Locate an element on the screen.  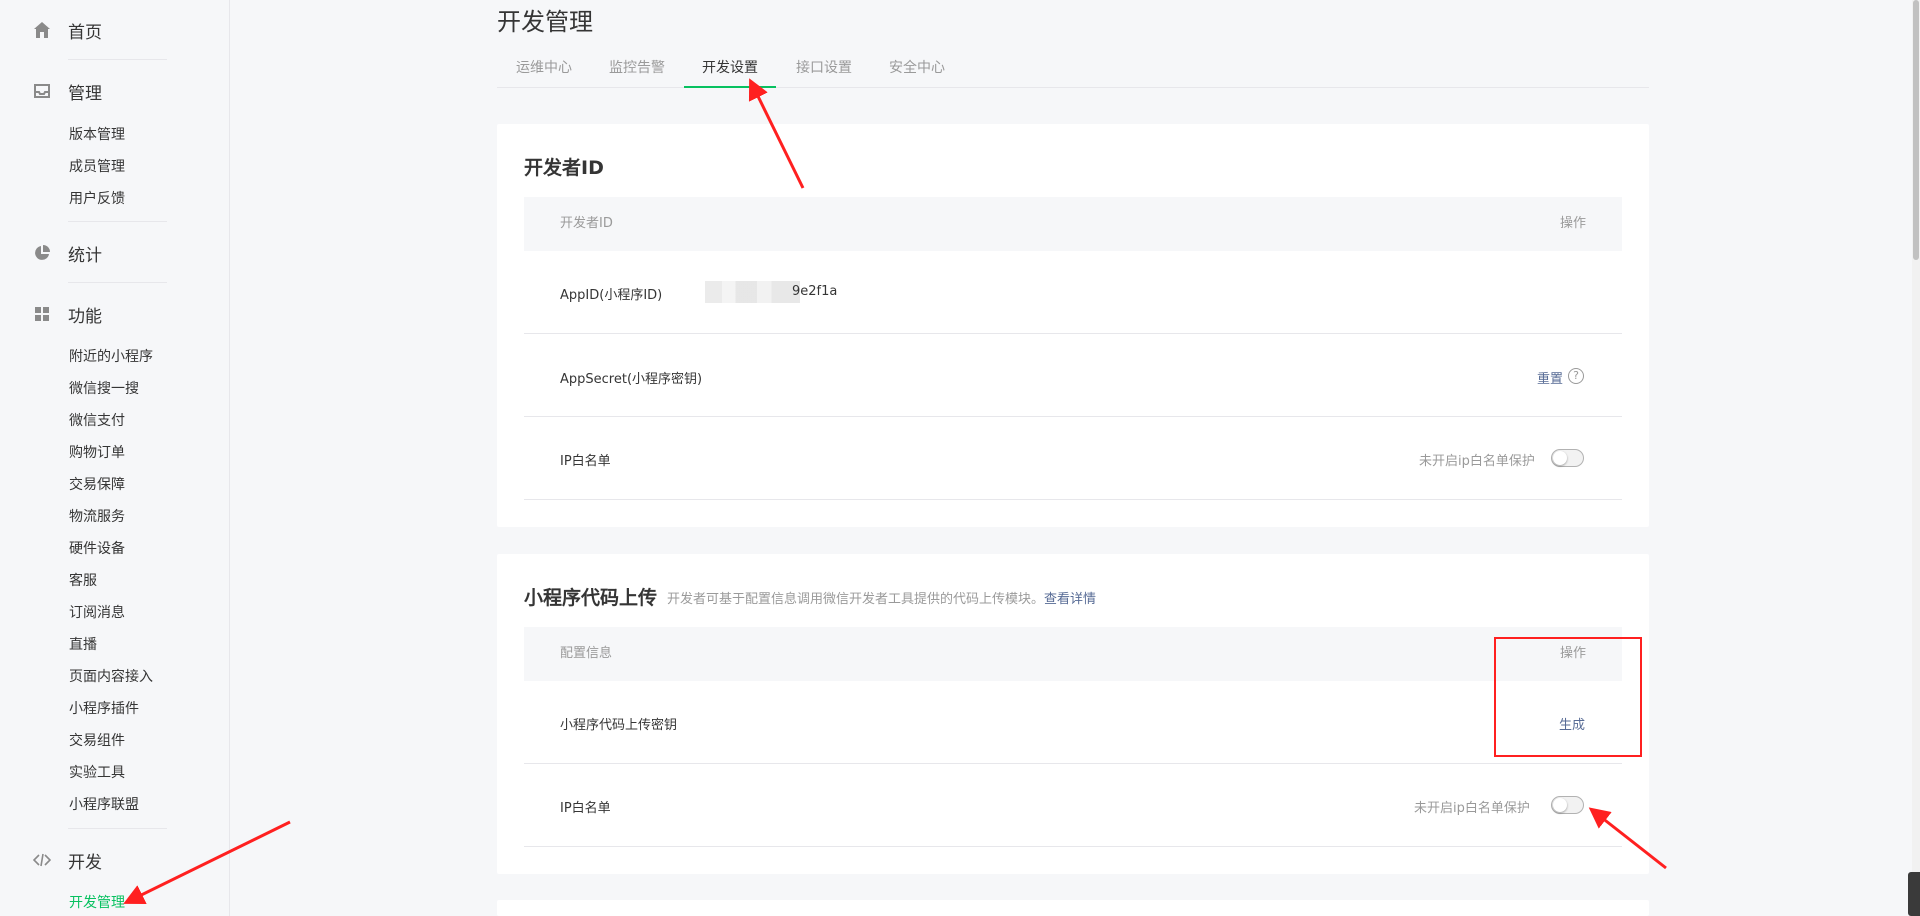
sidebar-item-manage: 管理 is located at coordinates (67, 91).